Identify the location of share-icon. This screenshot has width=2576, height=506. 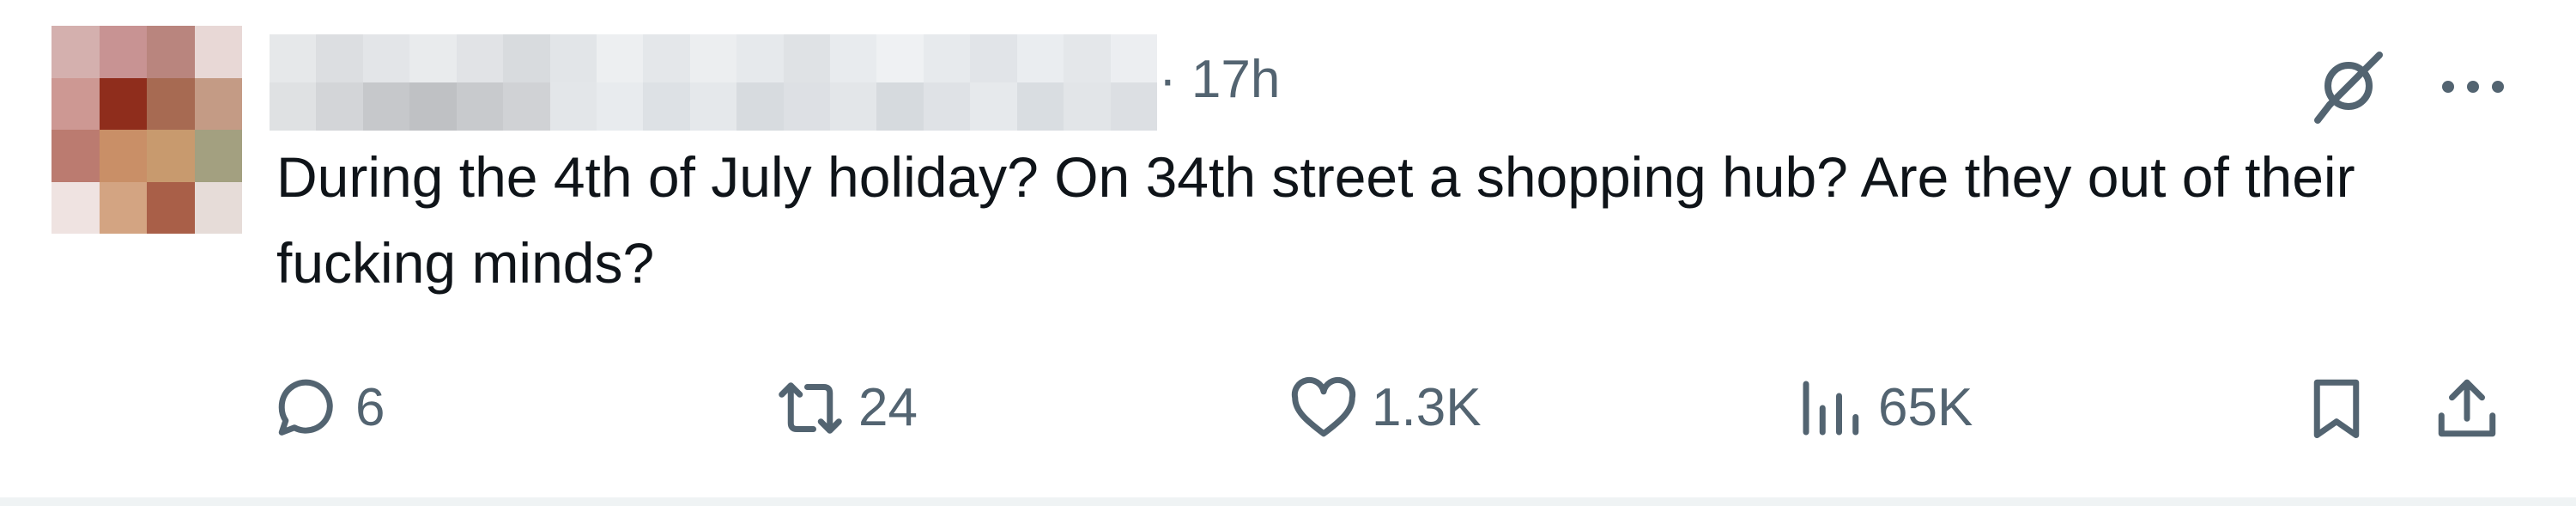
(2467, 408).